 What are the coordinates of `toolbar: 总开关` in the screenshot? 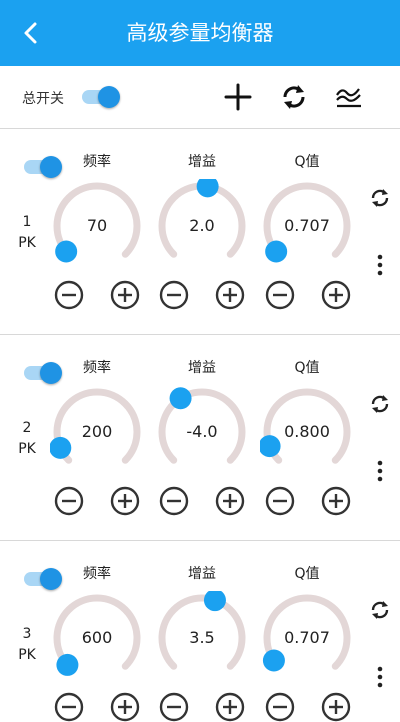 It's located at (200, 97).